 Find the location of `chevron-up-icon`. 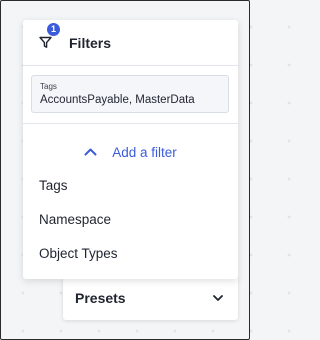

chevron-up-icon is located at coordinates (91, 152).